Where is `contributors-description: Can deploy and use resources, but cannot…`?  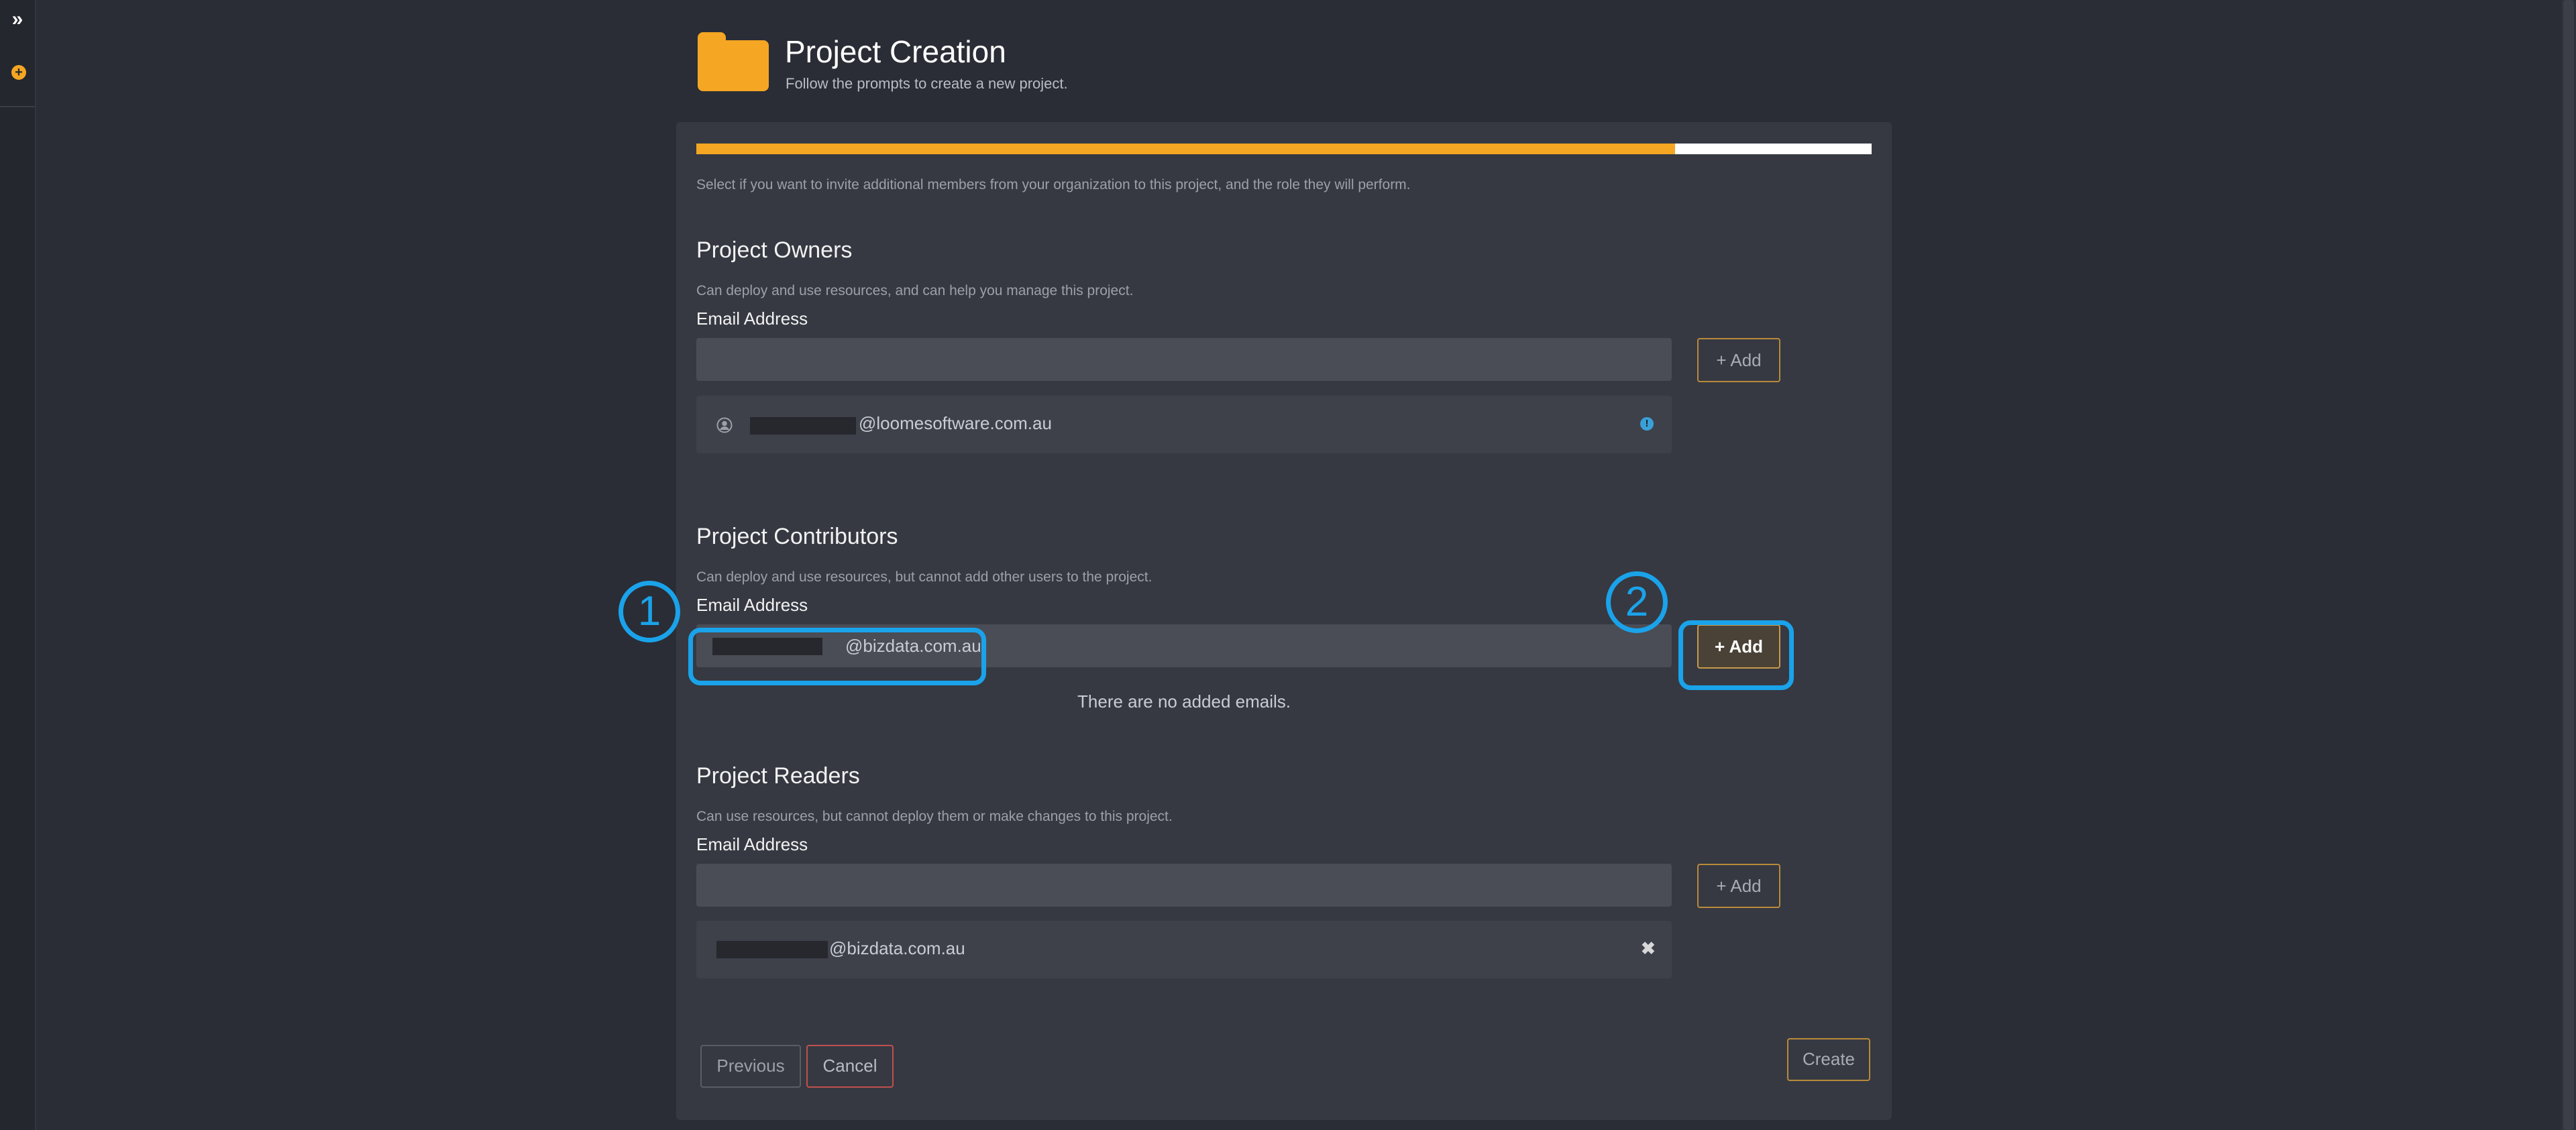 contributors-description: Can deploy and use resources, but cannot… is located at coordinates (924, 577).